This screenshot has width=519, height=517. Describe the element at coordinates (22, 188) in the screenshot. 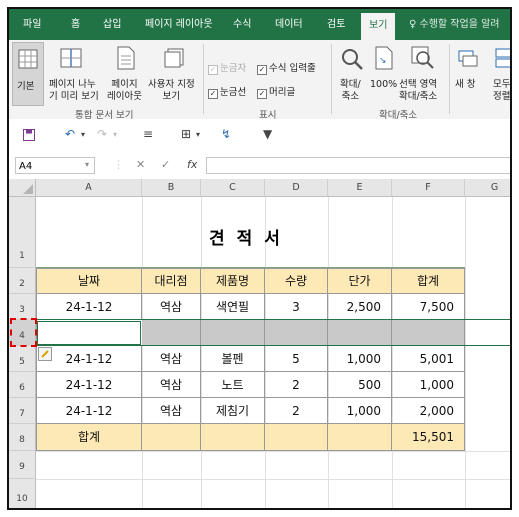

I see `select-all-corner` at that location.